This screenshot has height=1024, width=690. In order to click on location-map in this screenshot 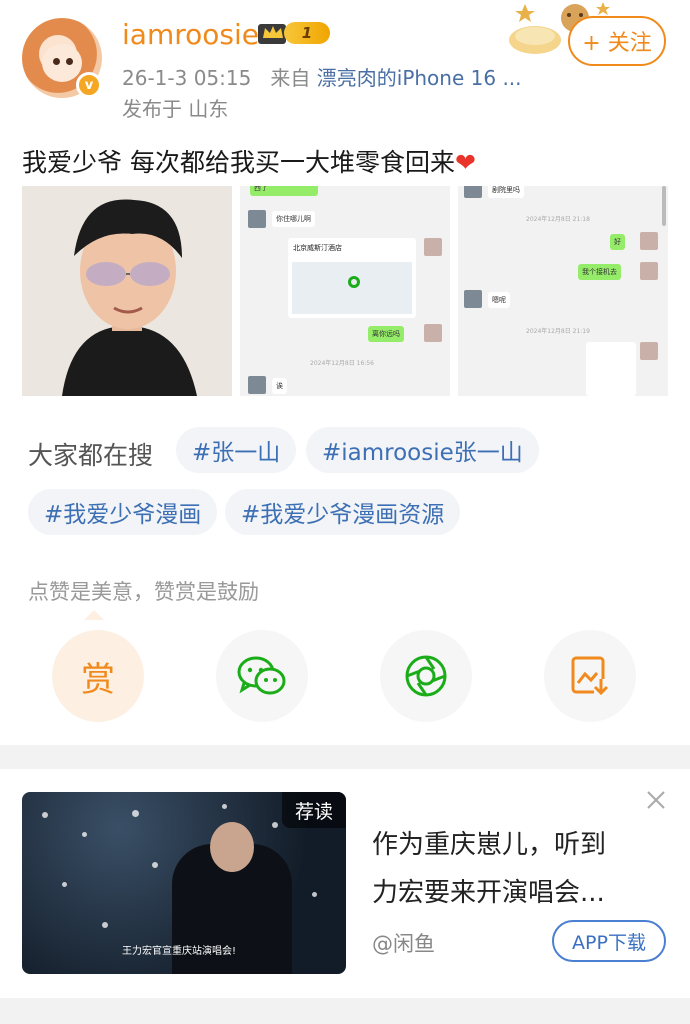, I will do `click(352, 288)`.